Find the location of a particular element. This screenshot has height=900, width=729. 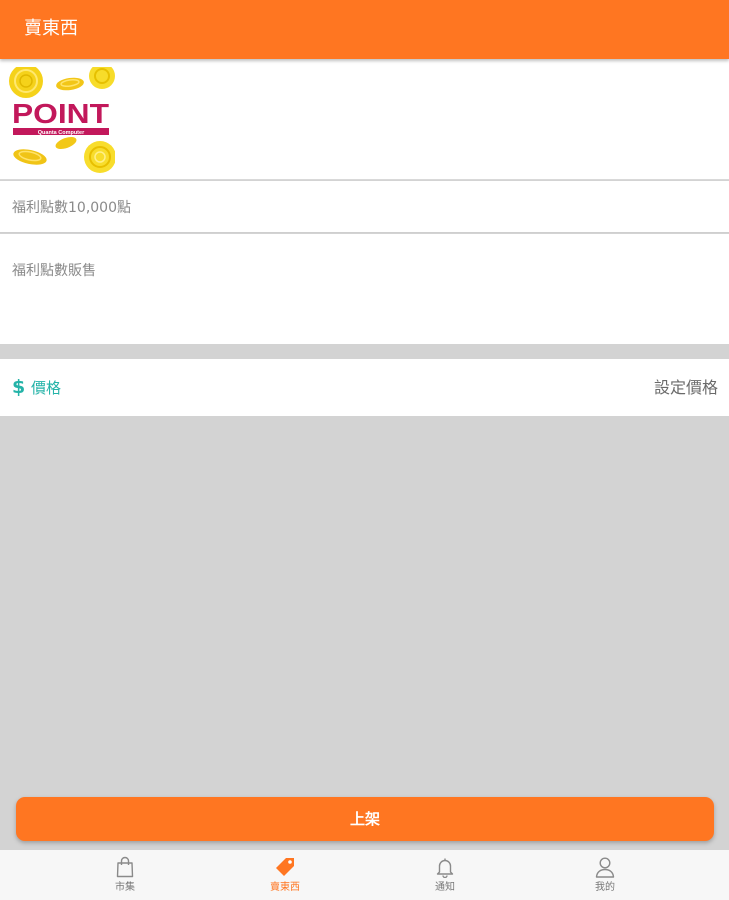

publish-button: 上架 is located at coordinates (365, 819).